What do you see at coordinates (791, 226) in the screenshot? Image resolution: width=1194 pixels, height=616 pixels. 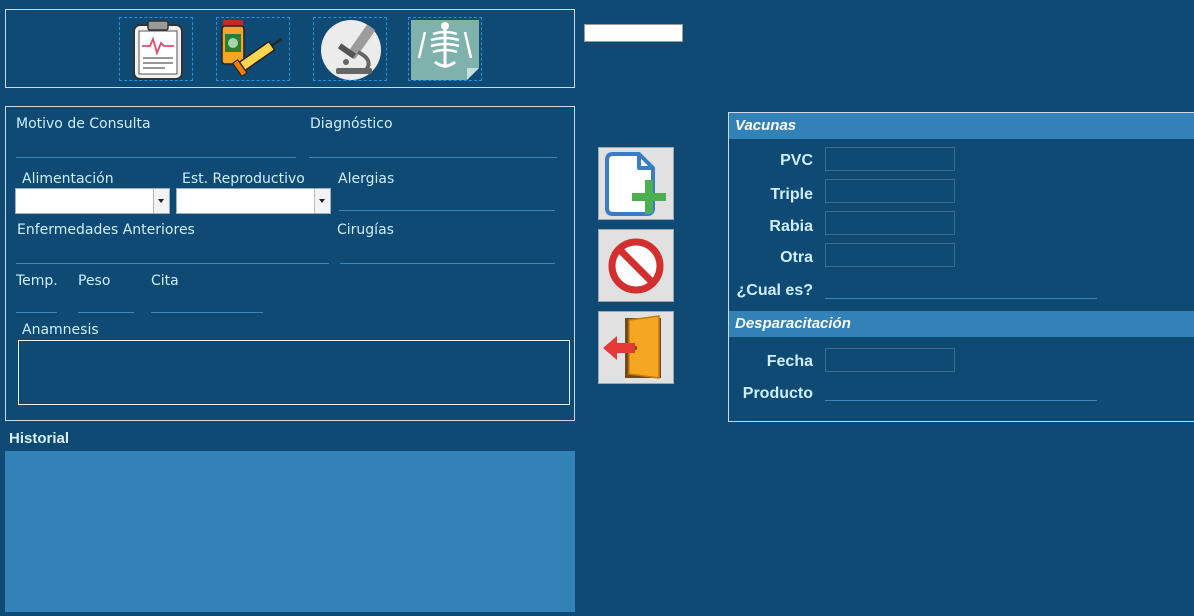 I see `rabia-label: Rabia` at bounding box center [791, 226].